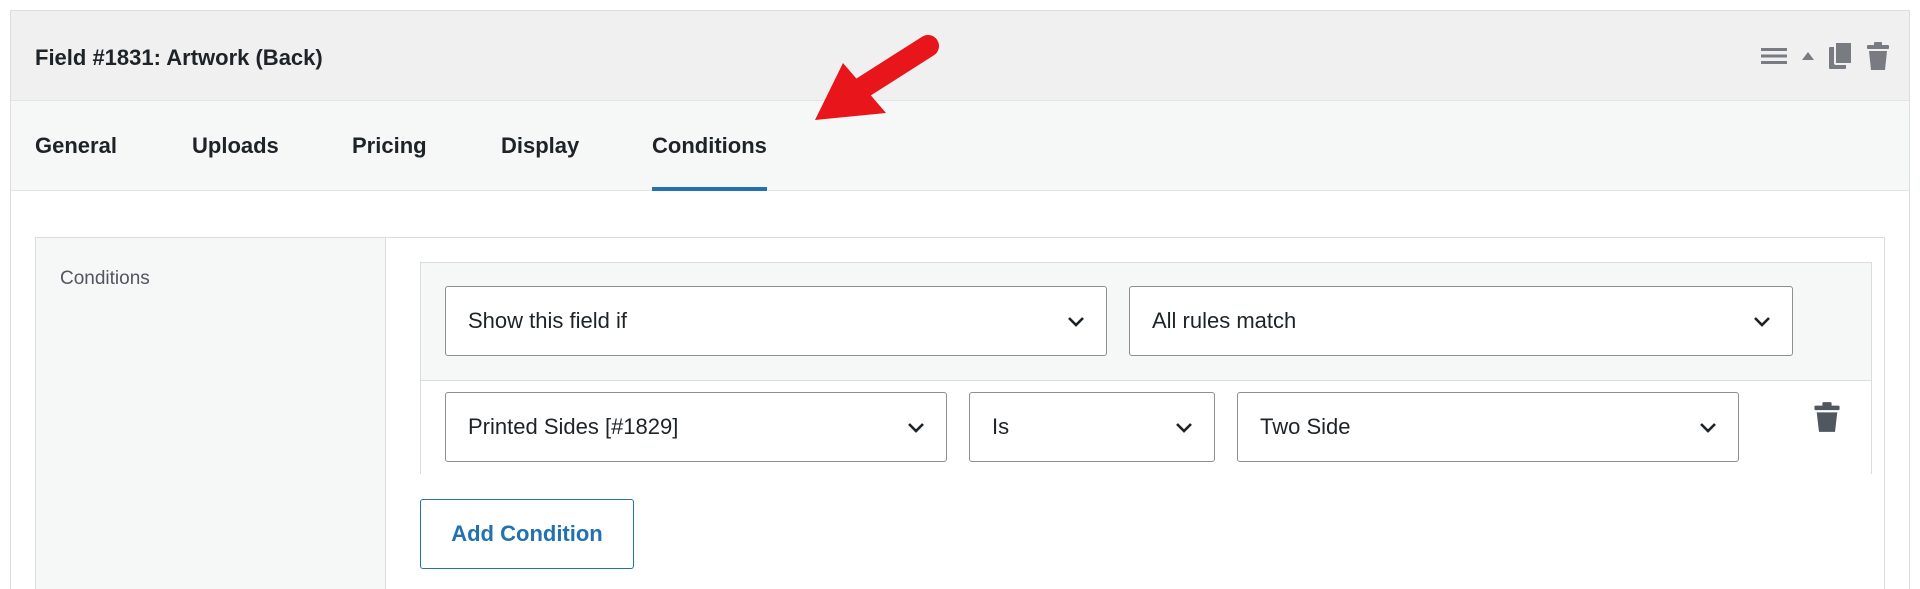 This screenshot has width=1920, height=589. Describe the element at coordinates (1488, 427) in the screenshot. I see `rule-value-select: Two Side` at that location.